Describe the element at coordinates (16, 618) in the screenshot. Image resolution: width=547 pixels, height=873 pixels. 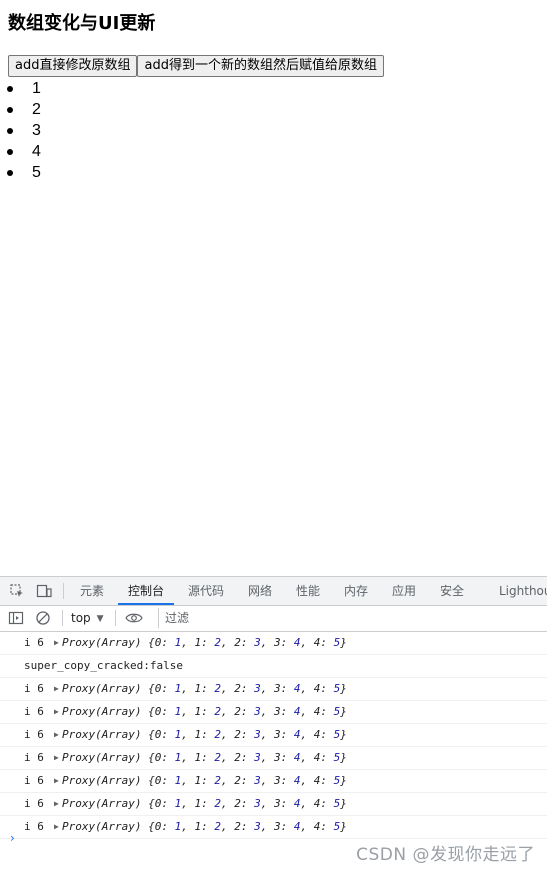
I see `sidebar-toggle-icon` at that location.